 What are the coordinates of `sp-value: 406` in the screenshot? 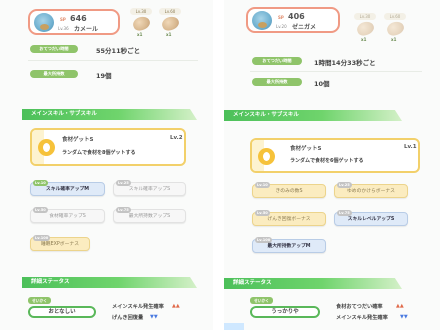 It's located at (296, 16).